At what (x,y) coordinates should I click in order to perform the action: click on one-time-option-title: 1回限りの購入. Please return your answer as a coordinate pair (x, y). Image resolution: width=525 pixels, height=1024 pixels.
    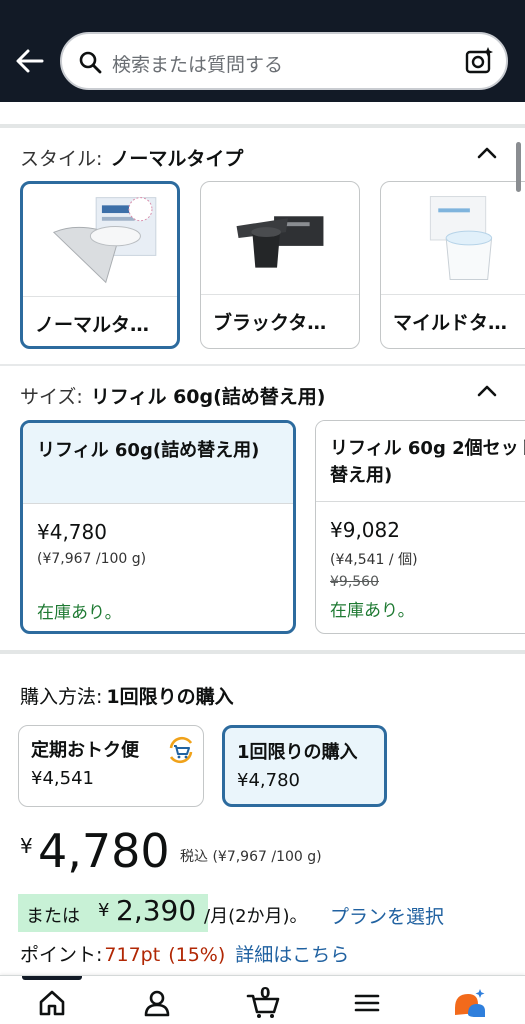
    Looking at the image, I should click on (297, 752).